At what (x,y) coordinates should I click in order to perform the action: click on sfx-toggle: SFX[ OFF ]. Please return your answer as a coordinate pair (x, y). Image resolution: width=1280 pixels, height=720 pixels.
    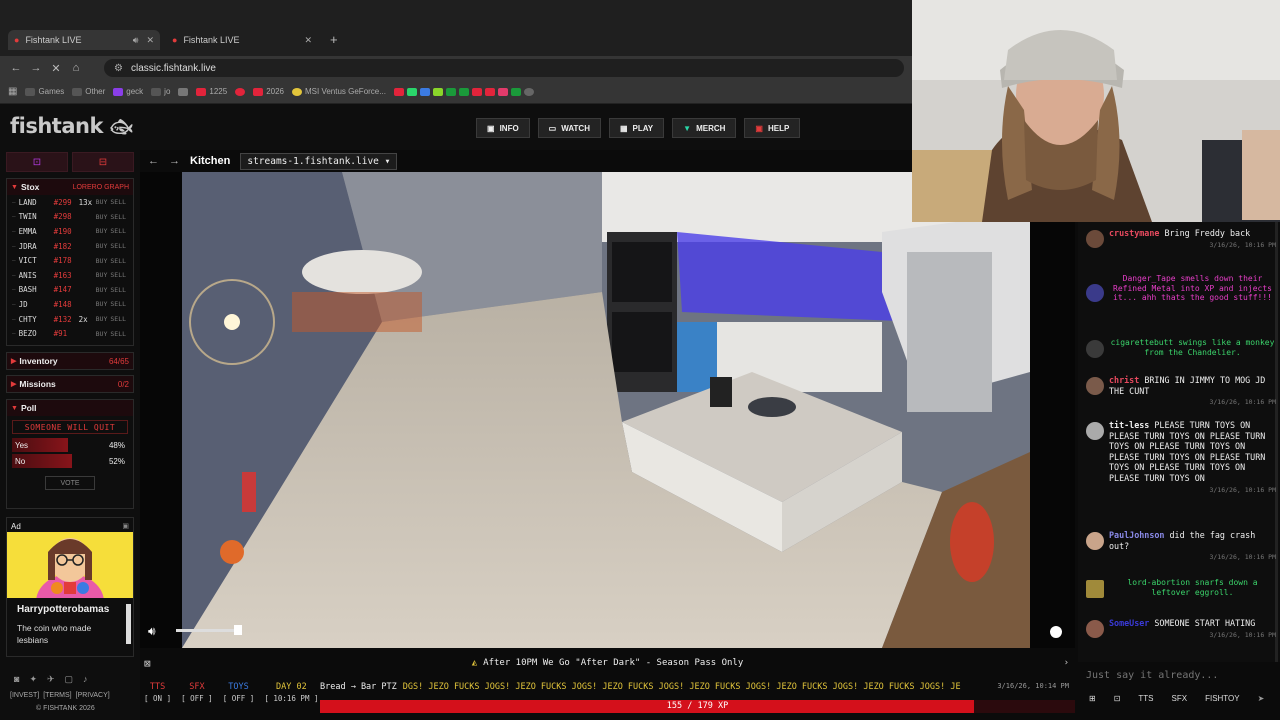
    Looking at the image, I should click on (197, 697).